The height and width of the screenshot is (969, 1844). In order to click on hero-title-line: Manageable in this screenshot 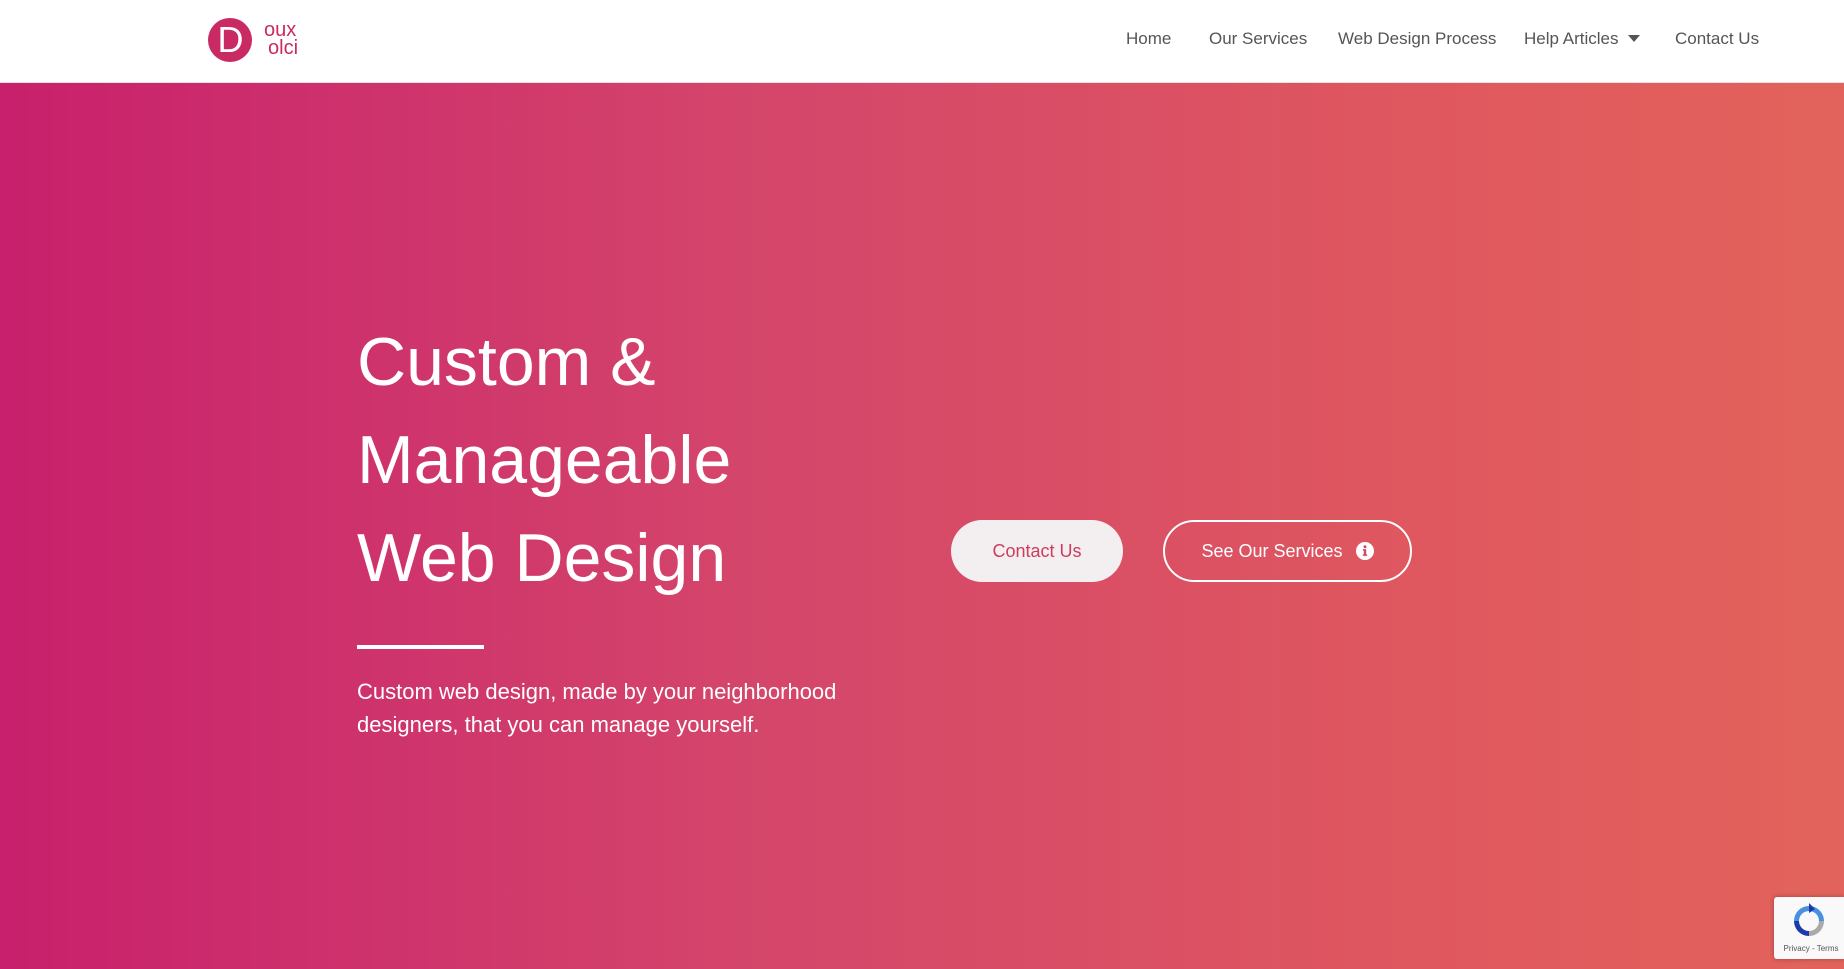, I will do `click(544, 460)`.